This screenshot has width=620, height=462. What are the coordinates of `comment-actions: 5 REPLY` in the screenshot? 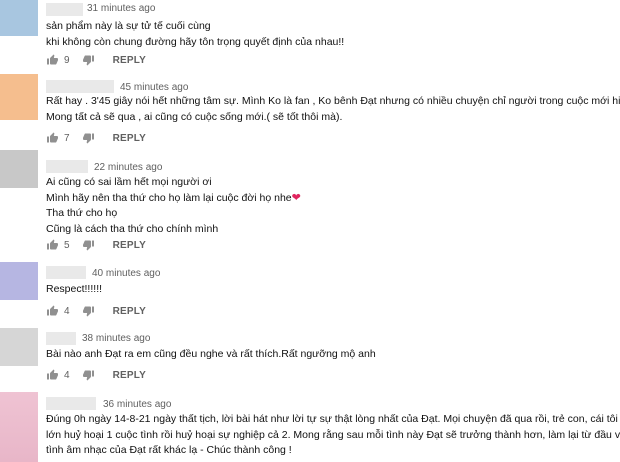 It's located at (96, 245).